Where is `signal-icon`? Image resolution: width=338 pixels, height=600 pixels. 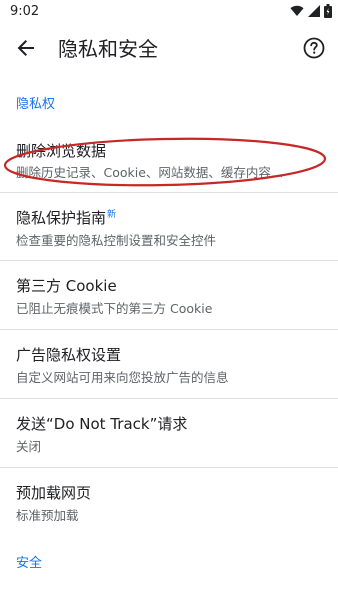
signal-icon is located at coordinates (314, 11).